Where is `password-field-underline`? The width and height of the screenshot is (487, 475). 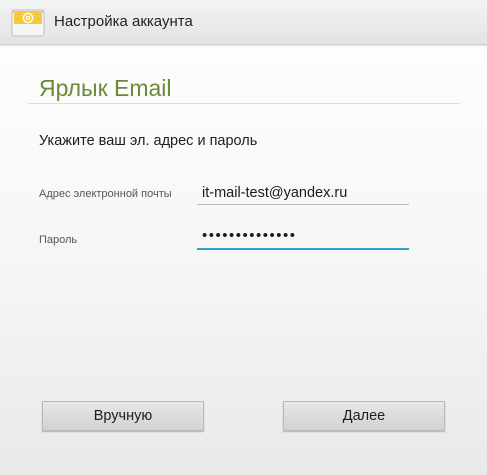
password-field-underline is located at coordinates (303, 249).